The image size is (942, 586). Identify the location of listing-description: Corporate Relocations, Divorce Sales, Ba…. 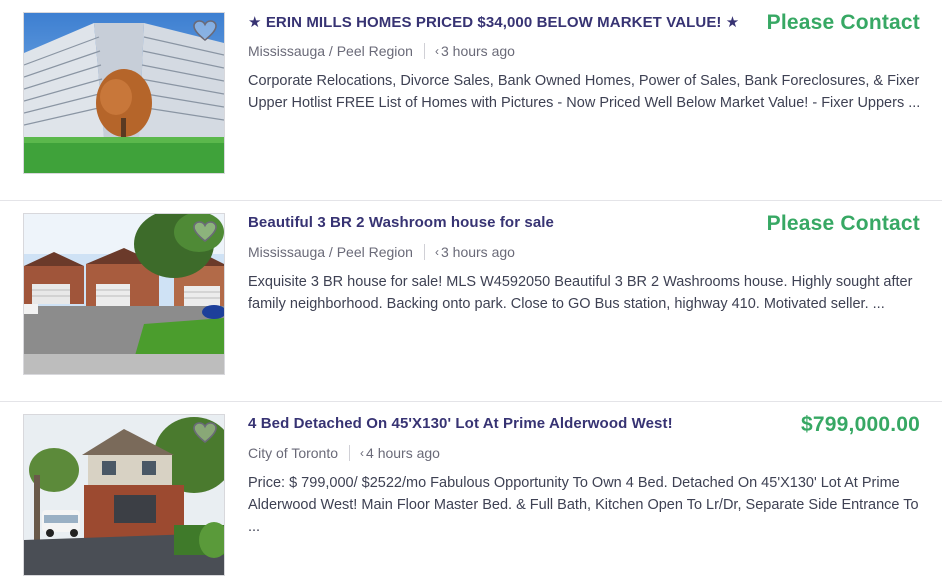
(584, 92).